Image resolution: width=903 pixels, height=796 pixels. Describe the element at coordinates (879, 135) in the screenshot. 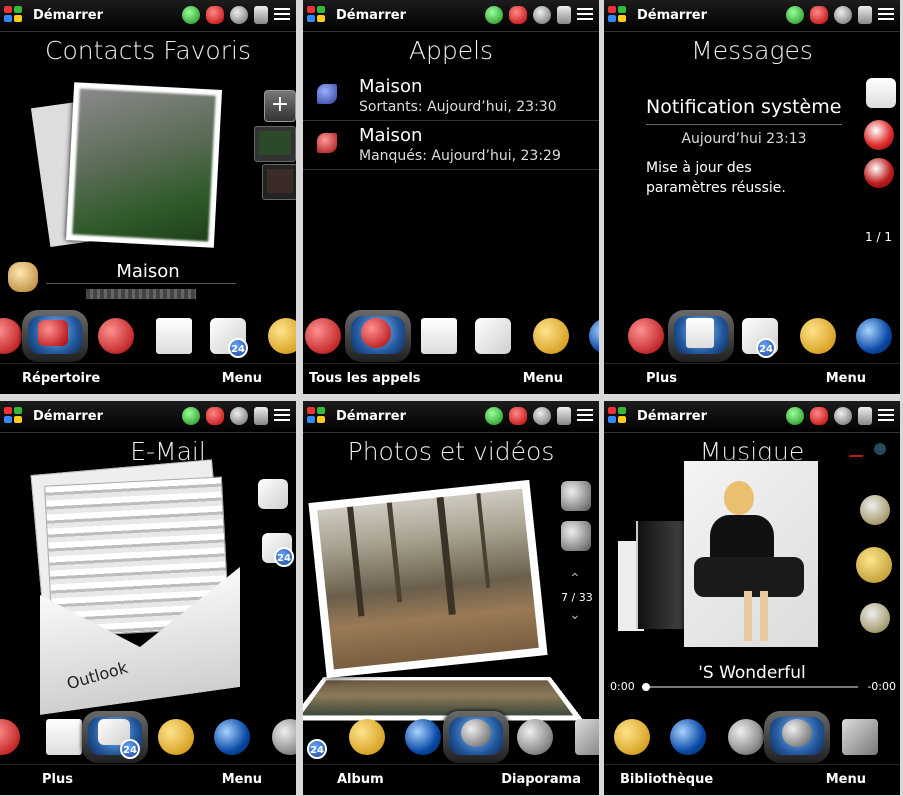

I see `delete-message-icon` at that location.